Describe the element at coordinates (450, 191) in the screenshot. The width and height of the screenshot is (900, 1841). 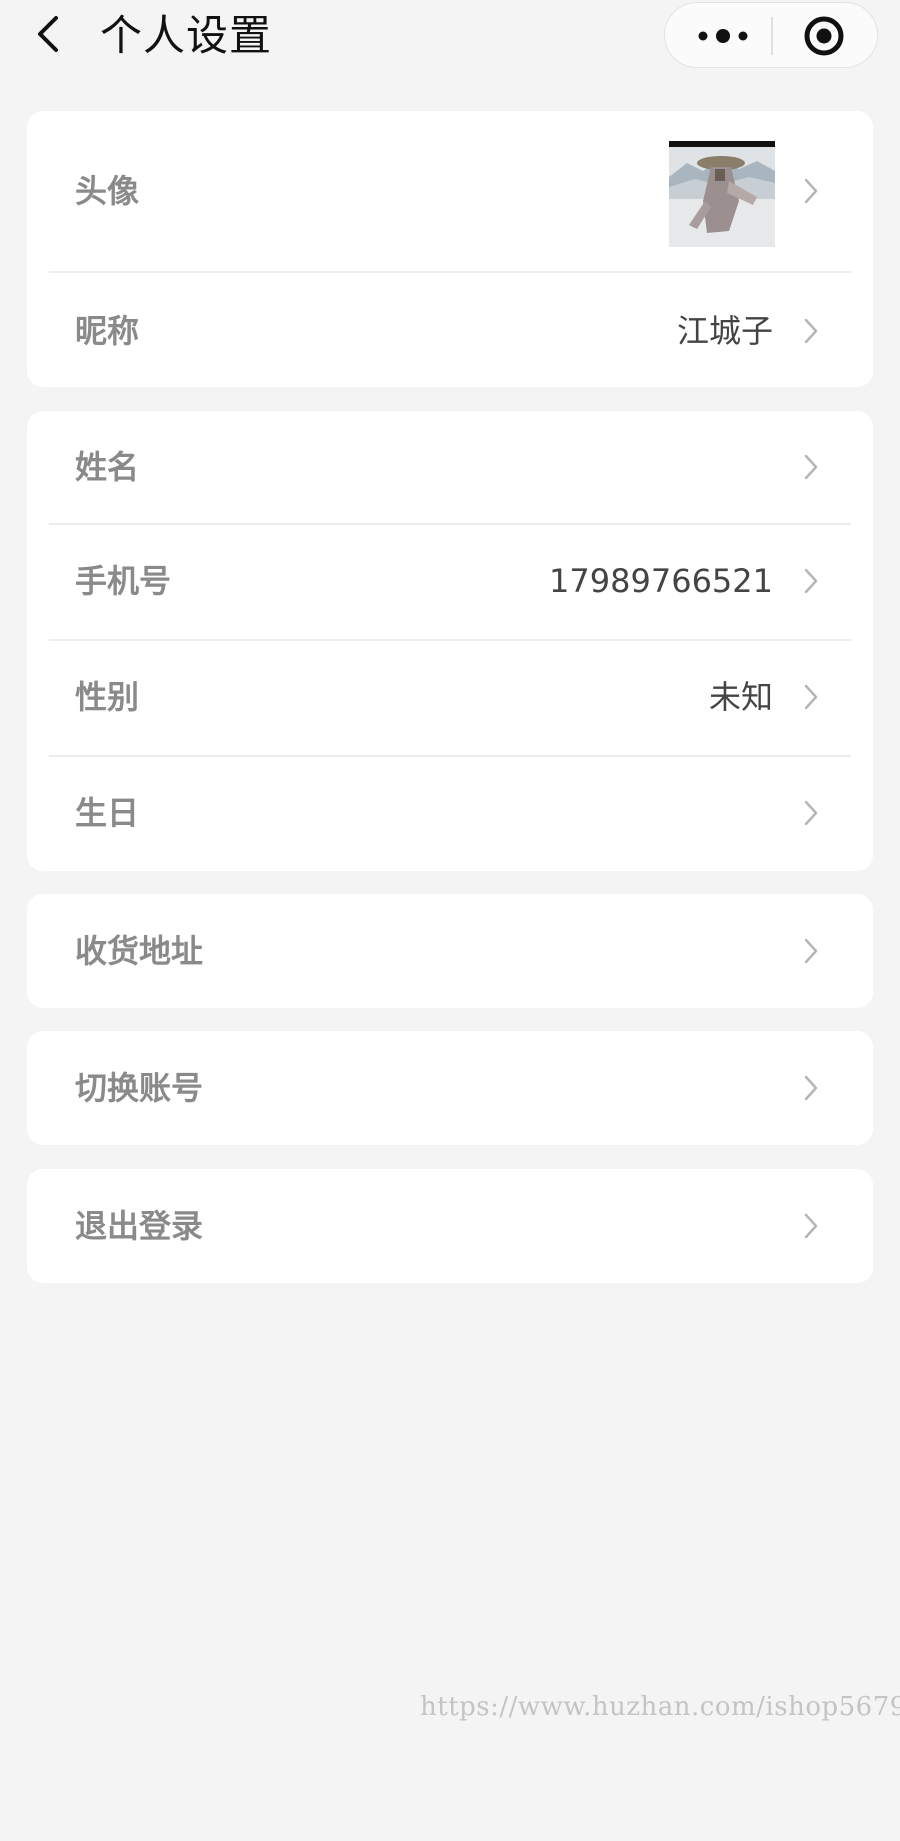
I see `avatar-row: 头像` at that location.